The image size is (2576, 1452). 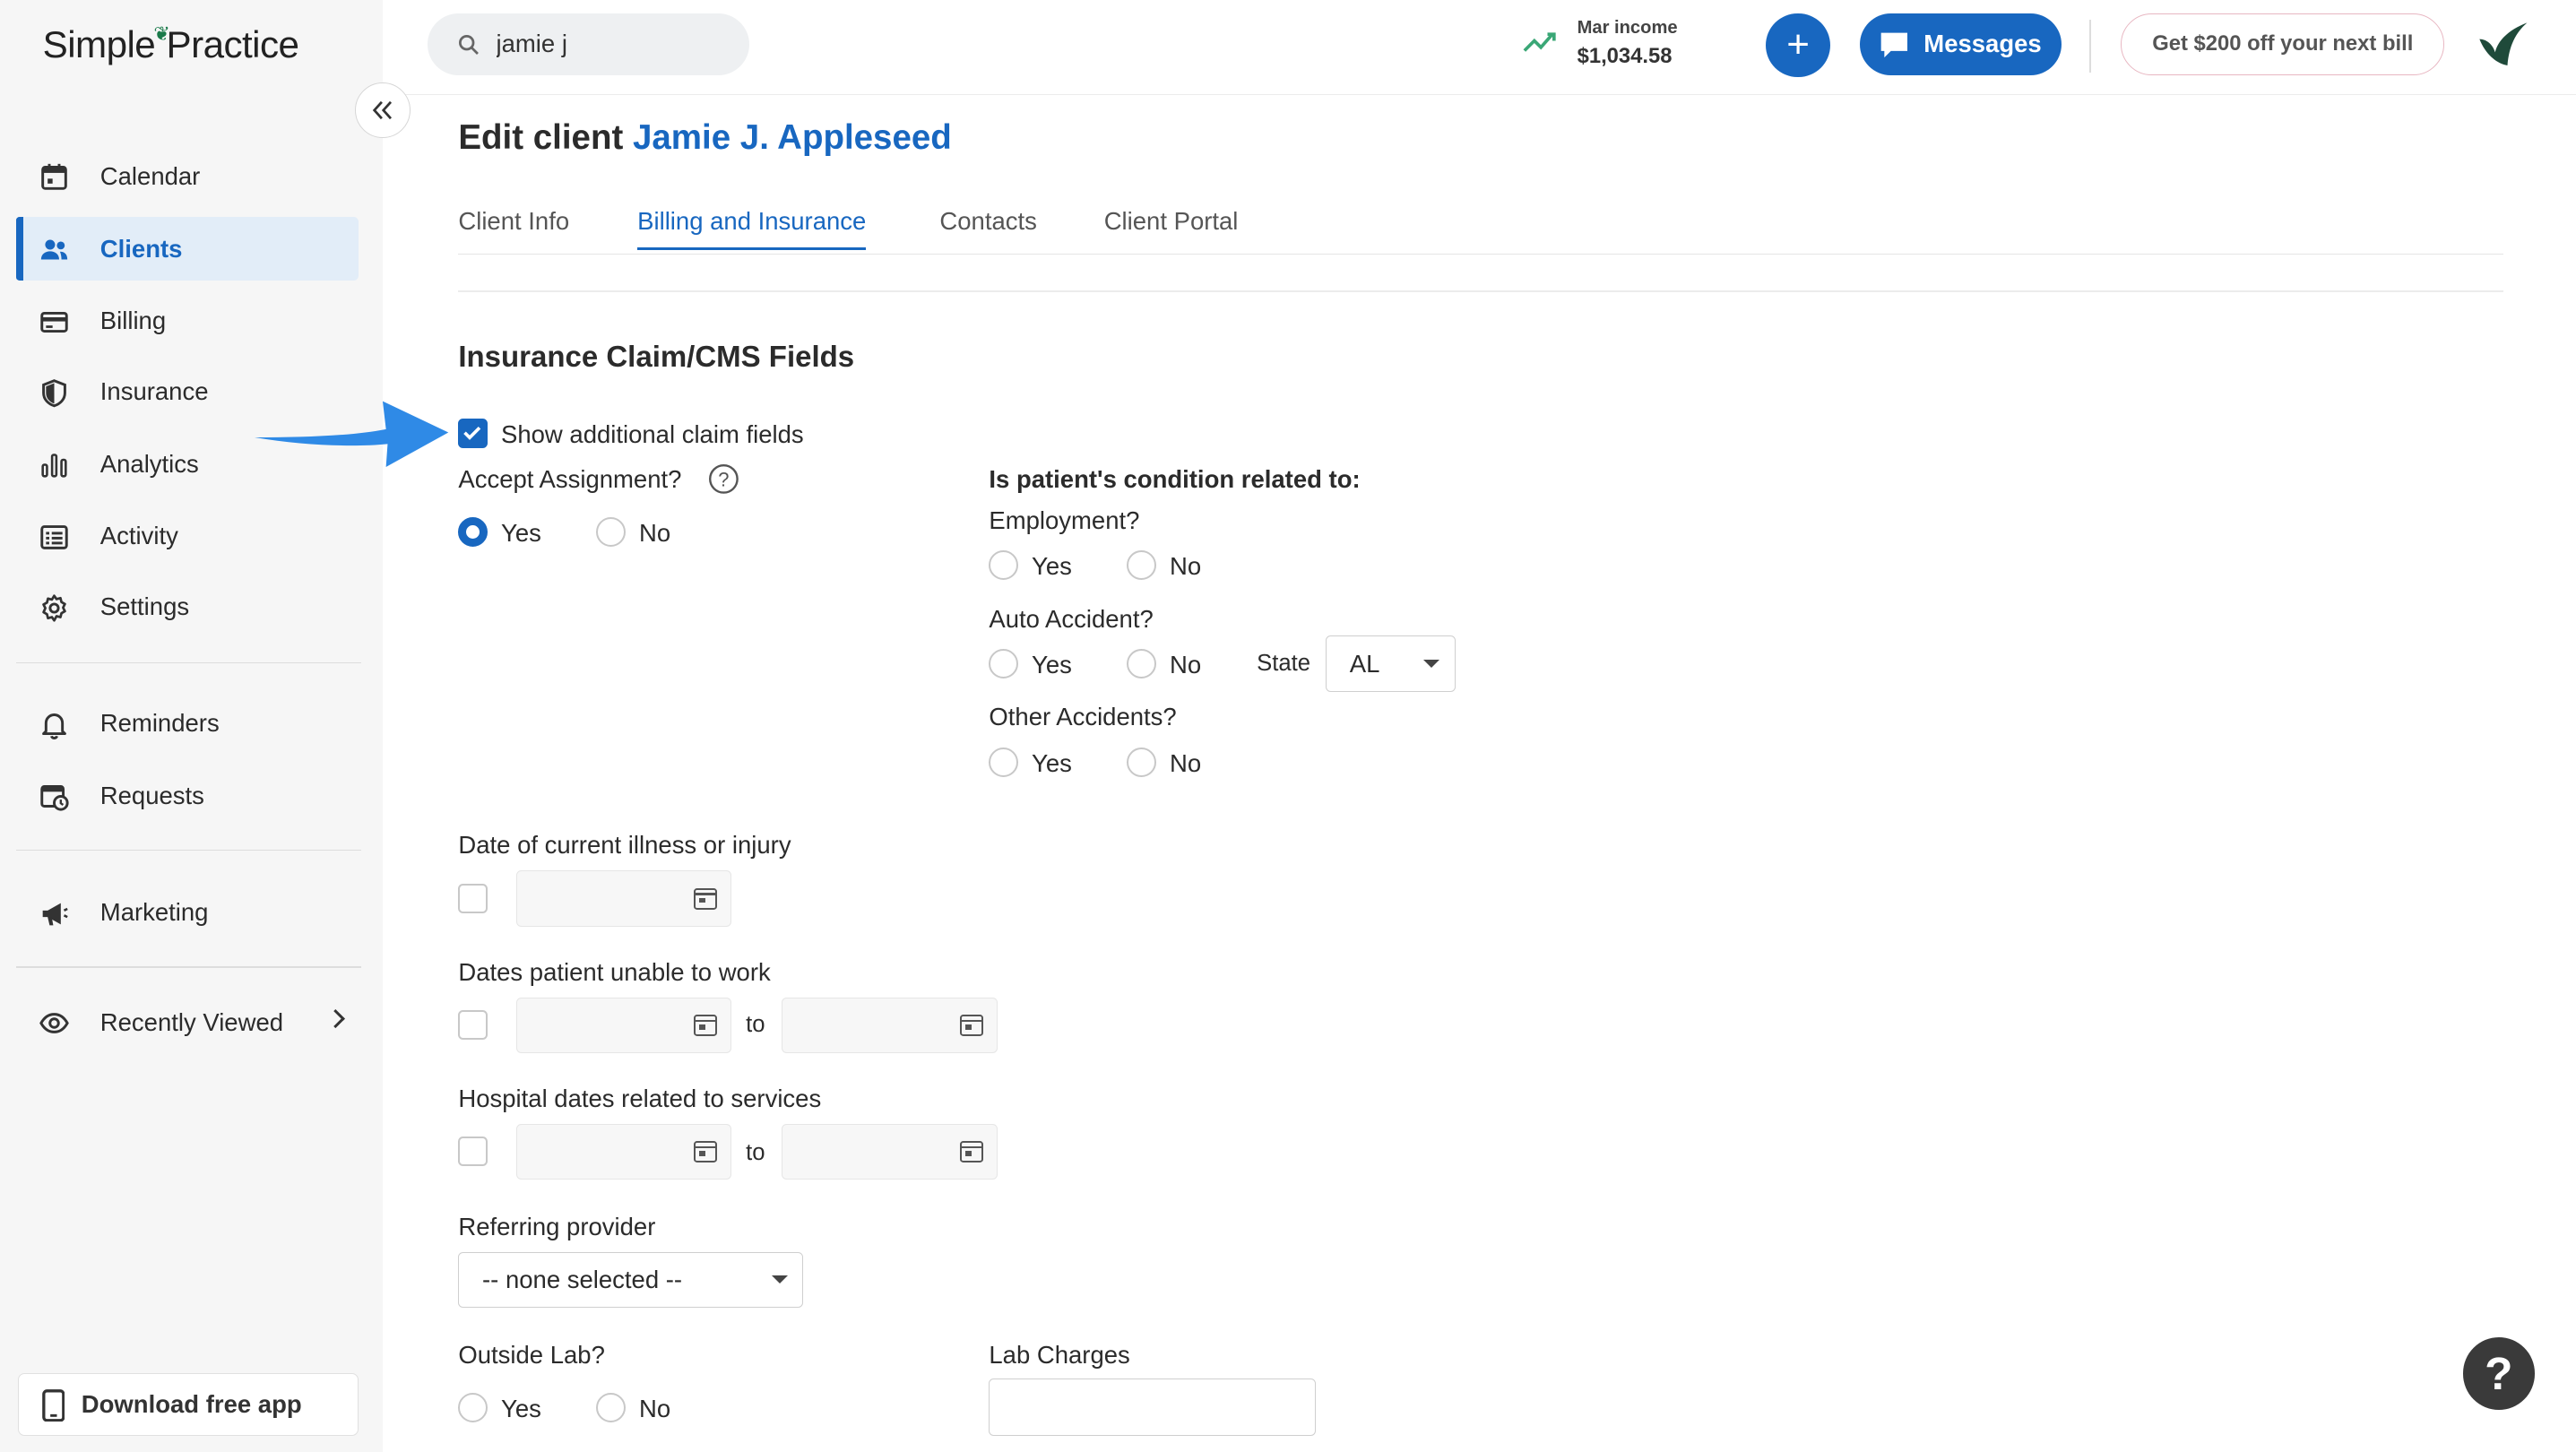 What do you see at coordinates (623, 898) in the screenshot?
I see `illness-date-field` at bounding box center [623, 898].